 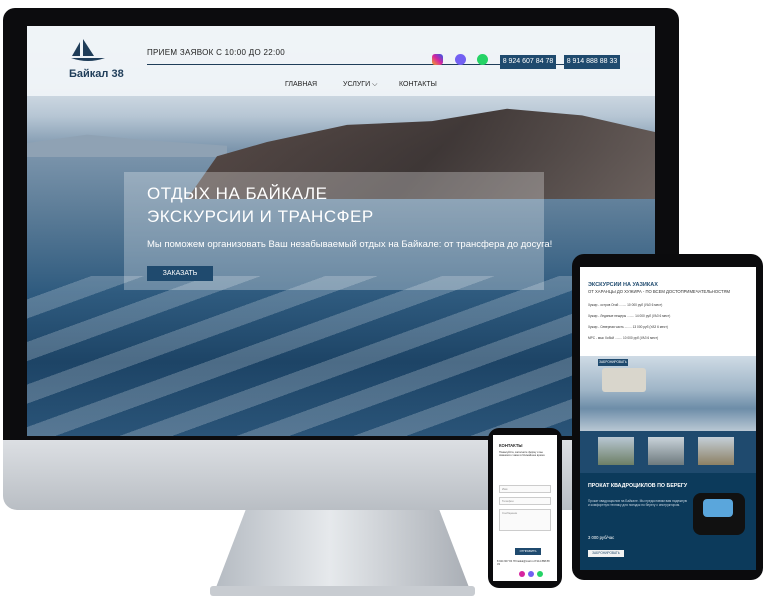 What do you see at coordinates (606, 553) in the screenshot?
I see `quad-book-button: ЗАБРОНИРОВАТЬ` at bounding box center [606, 553].